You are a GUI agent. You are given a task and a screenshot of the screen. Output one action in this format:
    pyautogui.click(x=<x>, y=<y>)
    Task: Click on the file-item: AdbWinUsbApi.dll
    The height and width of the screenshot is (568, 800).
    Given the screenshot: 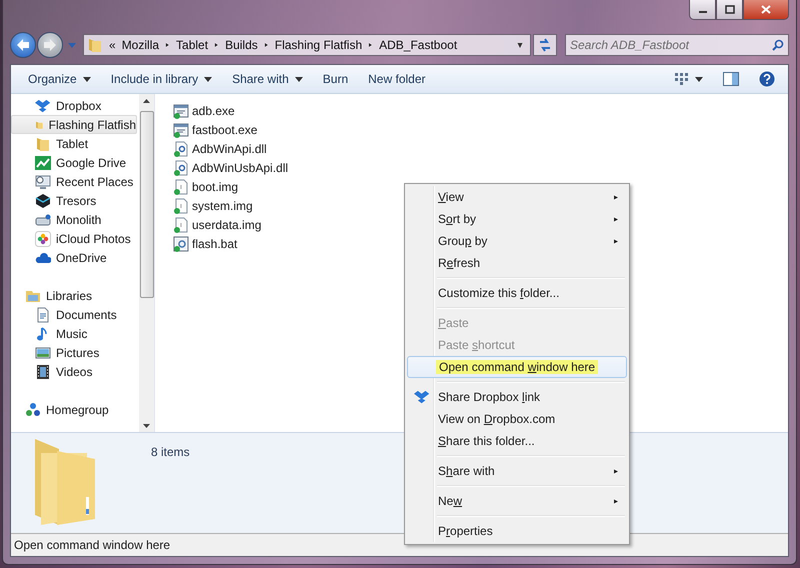 What is the action you would take?
    pyautogui.click(x=230, y=167)
    